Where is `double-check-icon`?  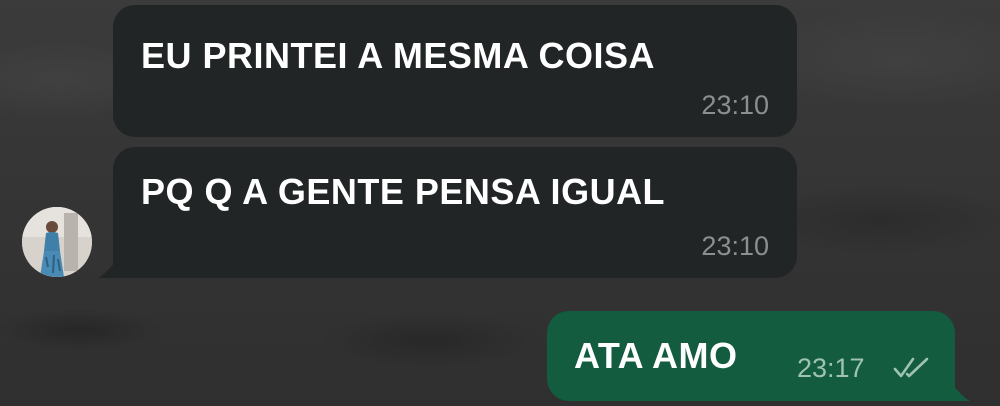 double-check-icon is located at coordinates (911, 367).